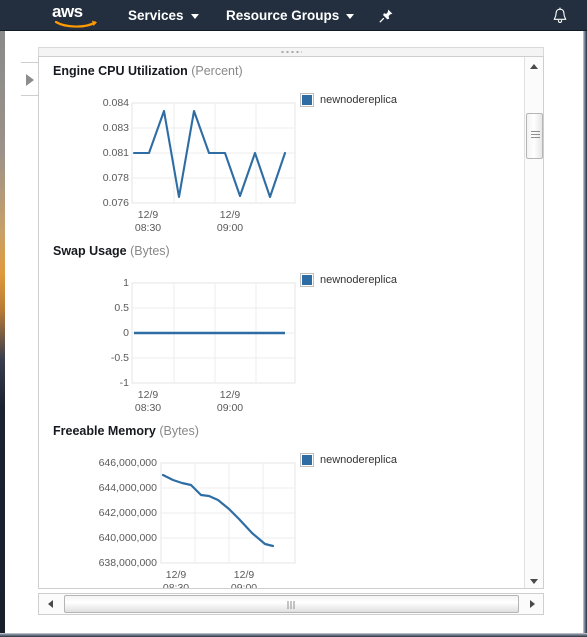  Describe the element at coordinates (115, 153) in the screenshot. I see `y-tick-label: 0.081` at that location.